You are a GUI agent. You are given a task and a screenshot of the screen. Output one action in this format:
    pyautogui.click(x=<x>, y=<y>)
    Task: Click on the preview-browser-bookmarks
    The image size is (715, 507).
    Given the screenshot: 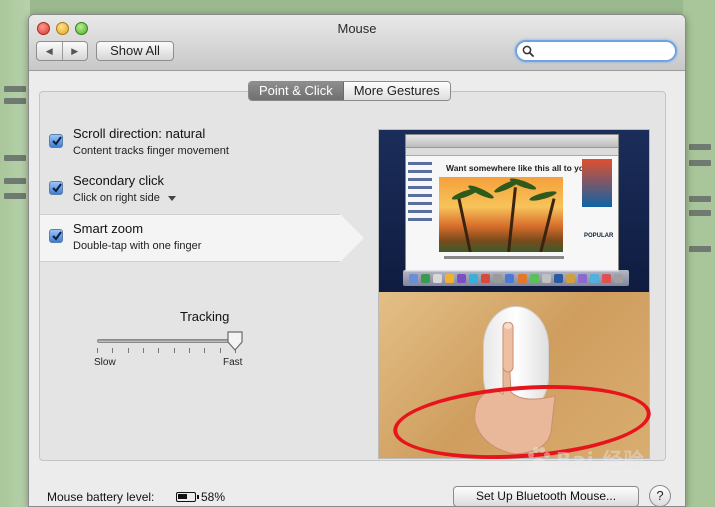 What is the action you would take?
    pyautogui.click(x=512, y=152)
    